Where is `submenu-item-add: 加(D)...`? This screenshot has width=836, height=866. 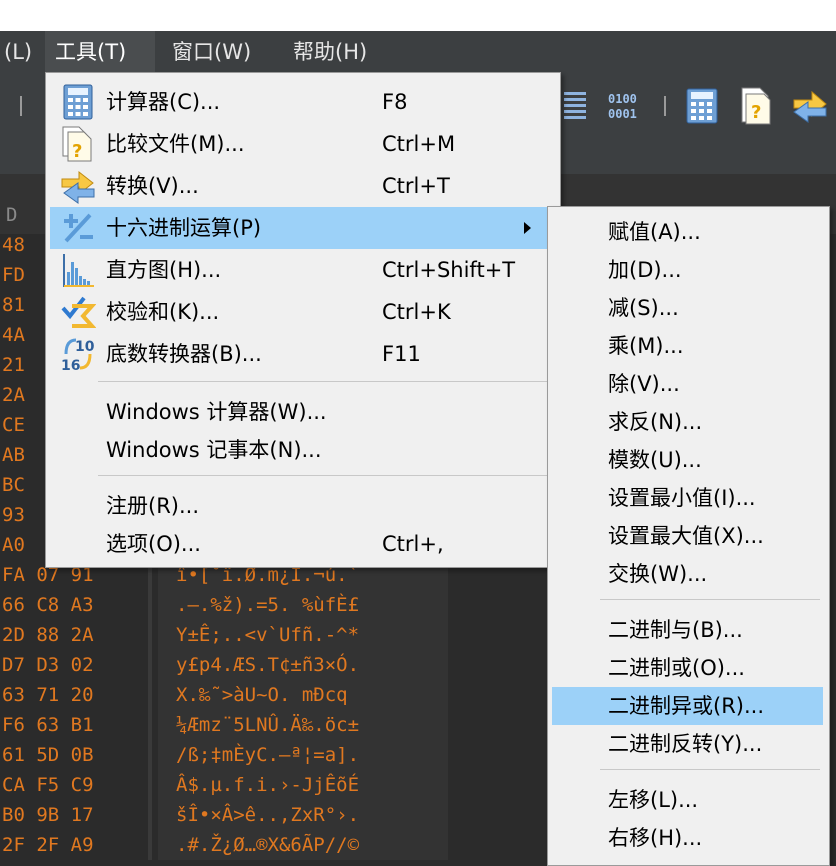
submenu-item-add: 加(D)... is located at coordinates (687, 270).